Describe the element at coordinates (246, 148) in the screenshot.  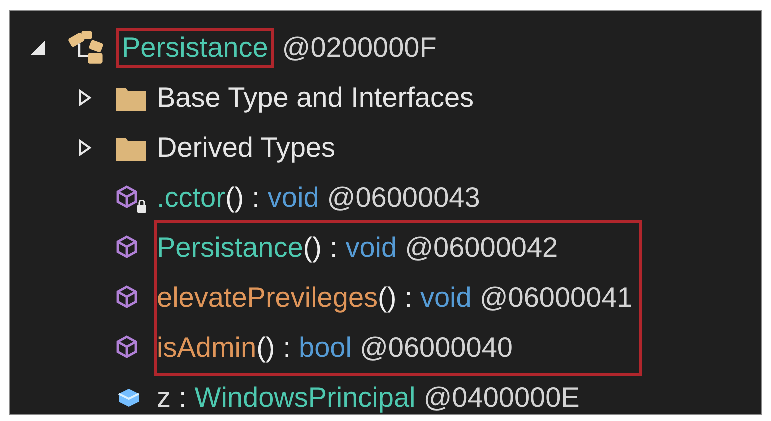
I see `member-name: Derived Types` at that location.